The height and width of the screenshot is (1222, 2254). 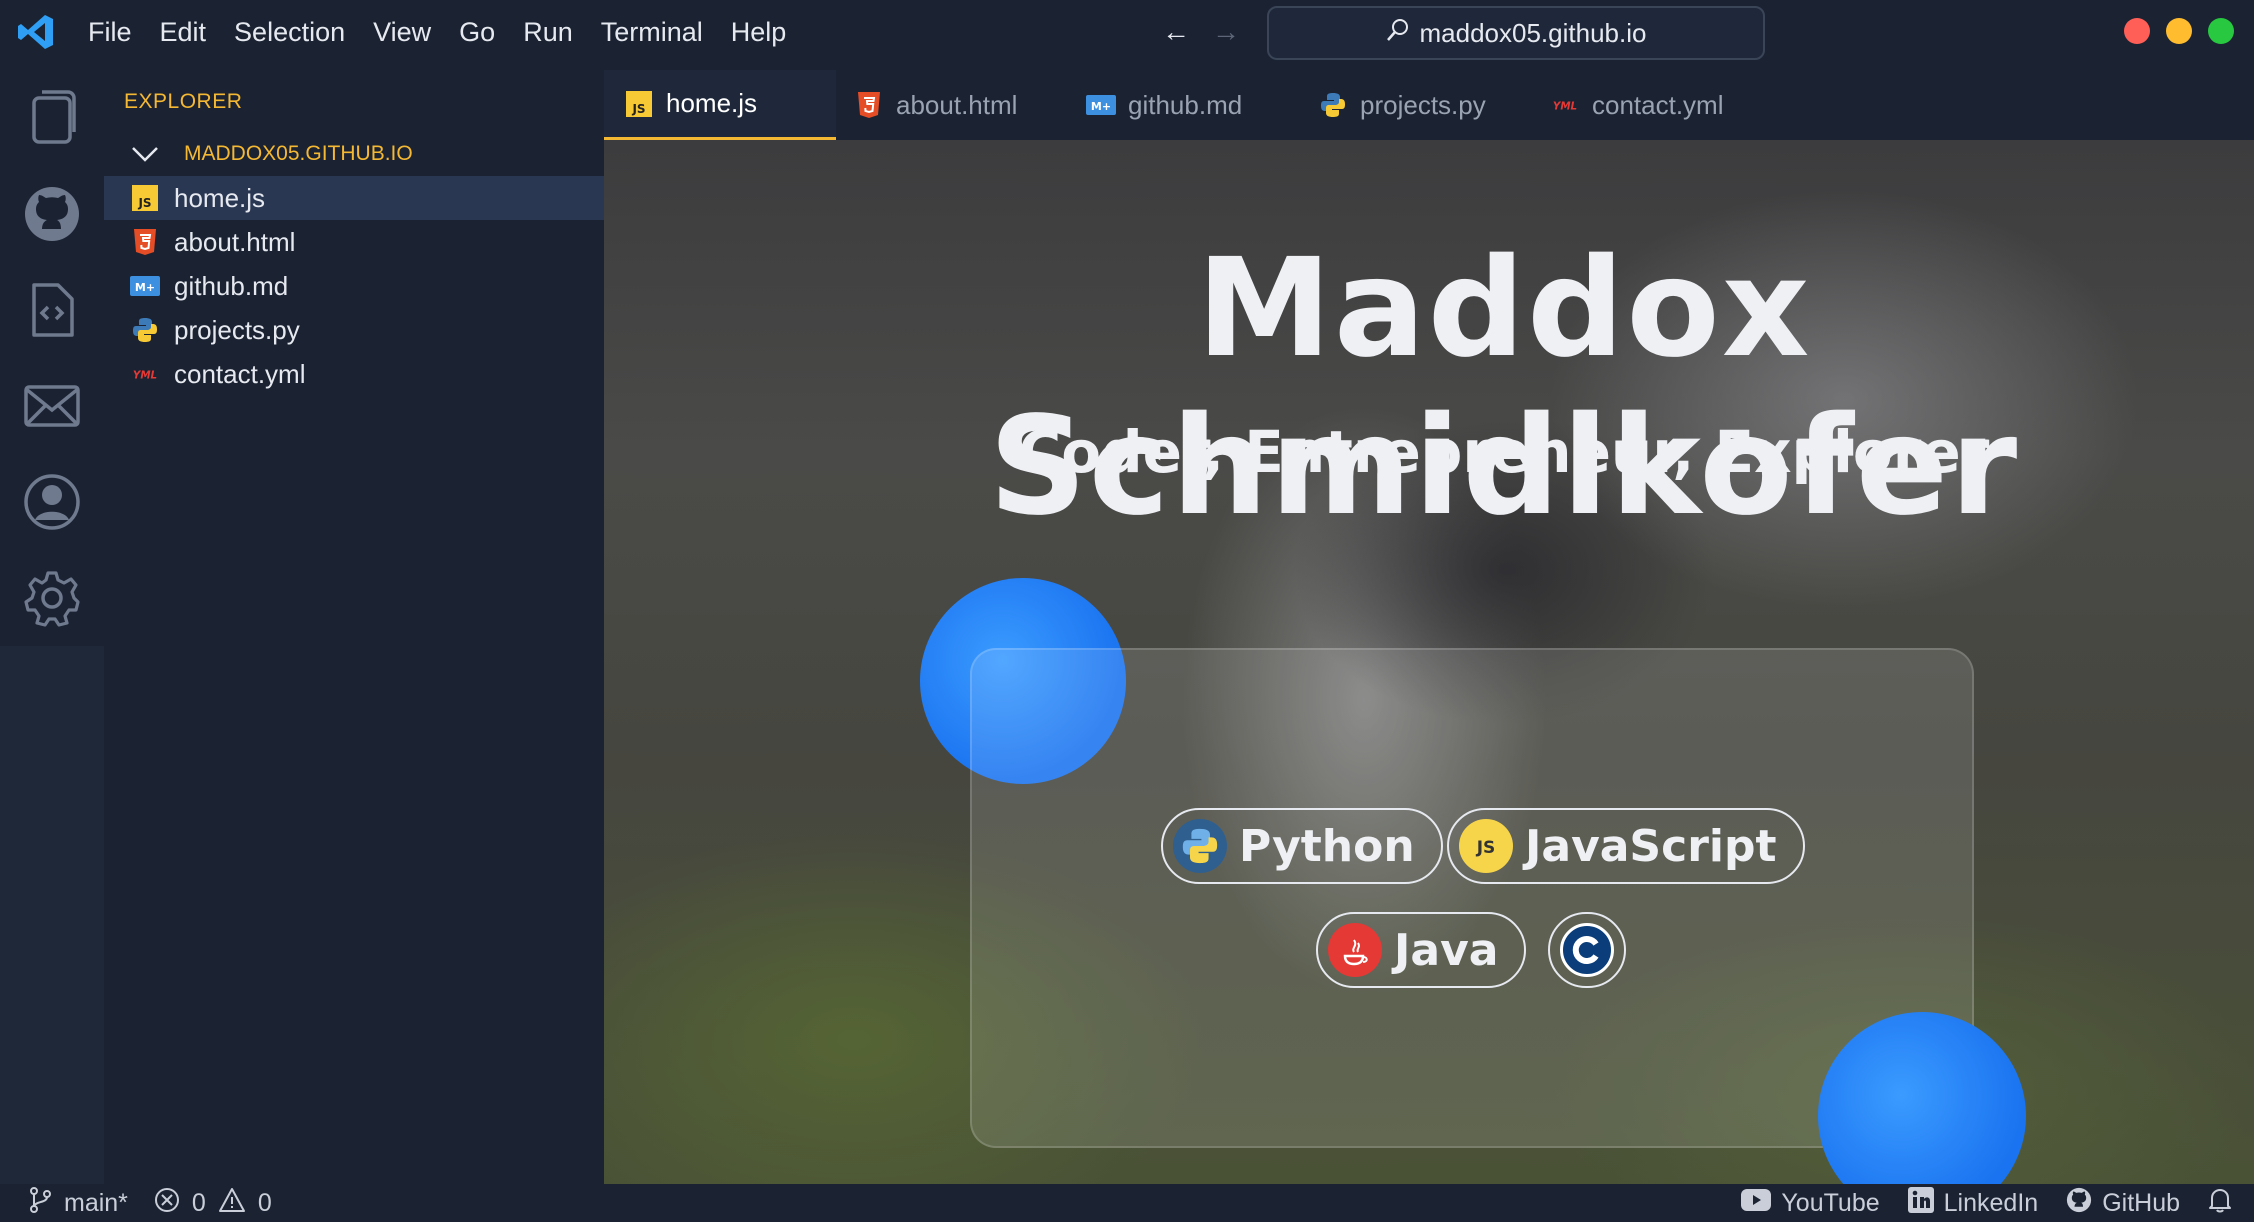 I want to click on linkedin-label: LinkedIn, so click(x=1991, y=1202).